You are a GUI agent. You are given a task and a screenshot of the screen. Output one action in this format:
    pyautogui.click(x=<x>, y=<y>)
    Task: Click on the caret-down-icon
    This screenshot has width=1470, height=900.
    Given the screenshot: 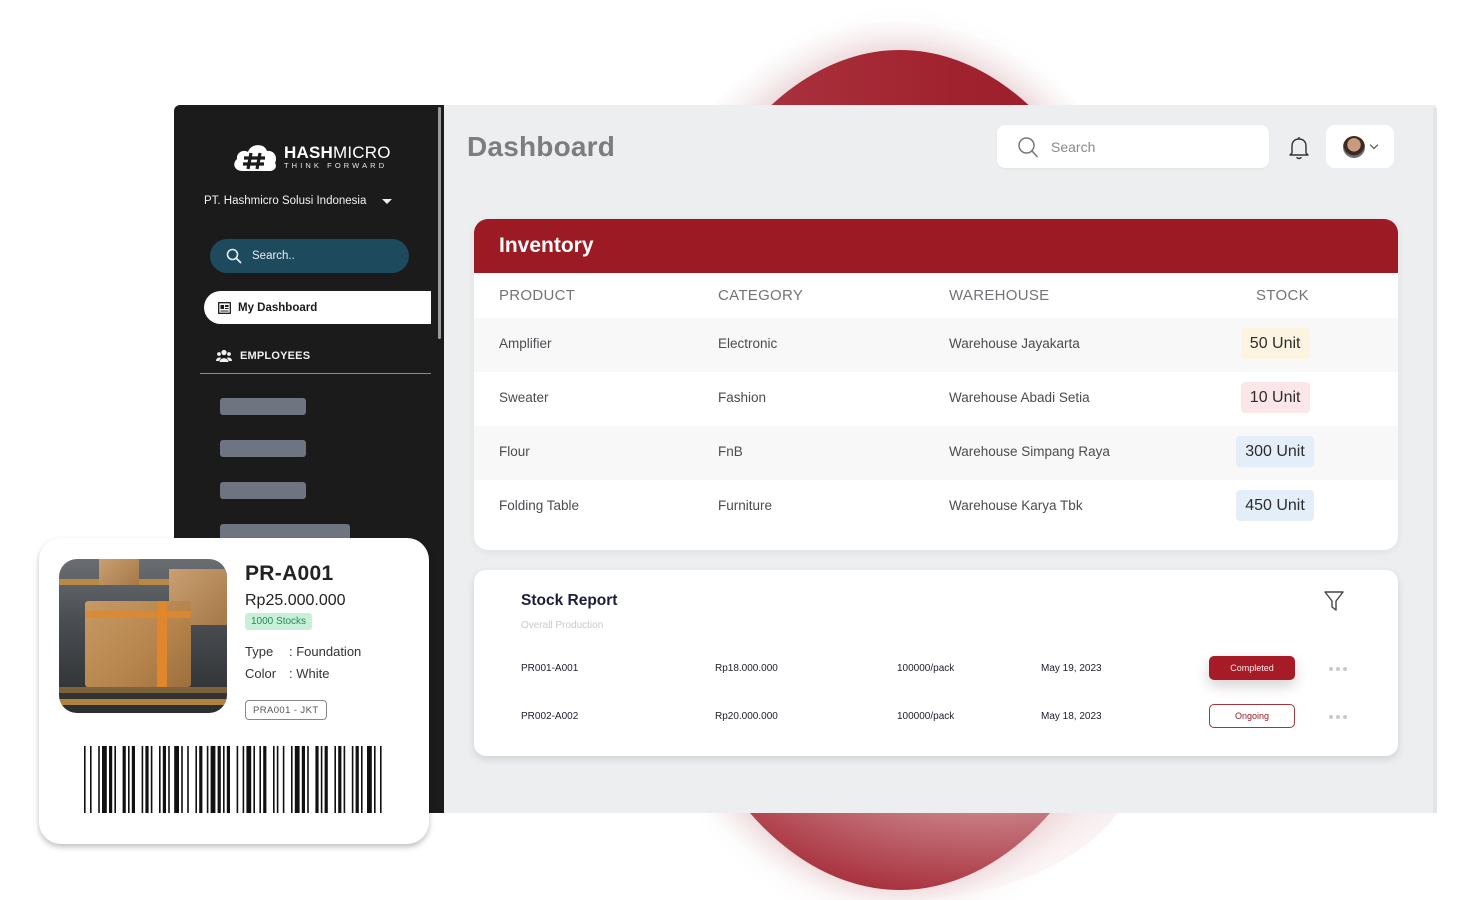 What is the action you would take?
    pyautogui.click(x=387, y=201)
    